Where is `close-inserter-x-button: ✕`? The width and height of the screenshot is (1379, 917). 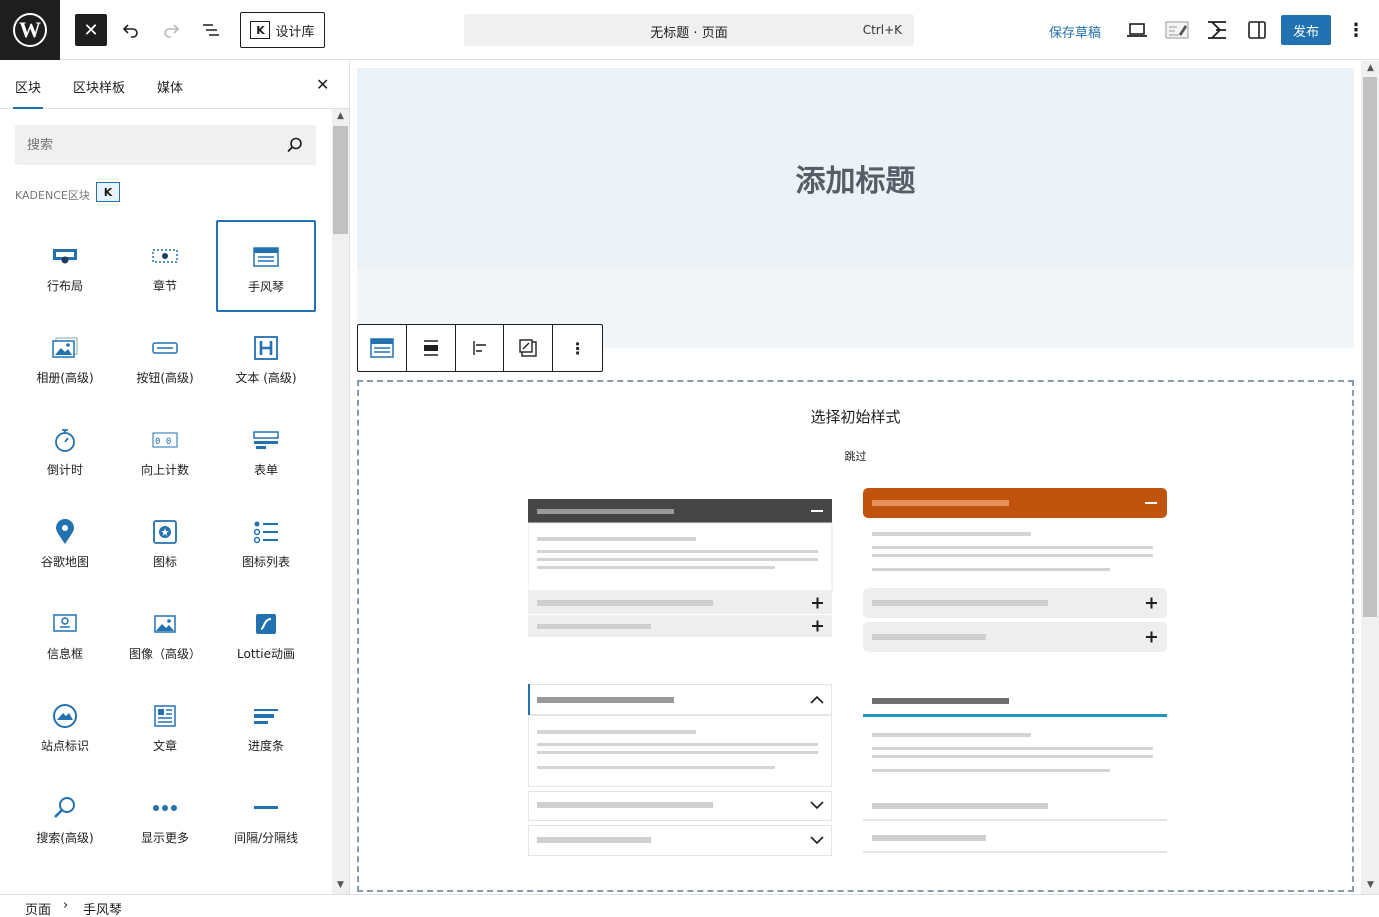 close-inserter-x-button: ✕ is located at coordinates (322, 84).